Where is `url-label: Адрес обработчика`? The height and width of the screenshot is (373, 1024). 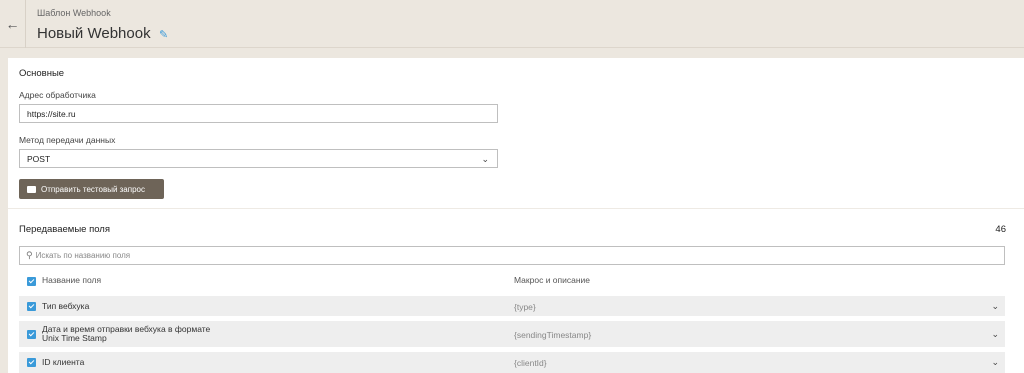 url-label: Адрес обработчика is located at coordinates (57, 95).